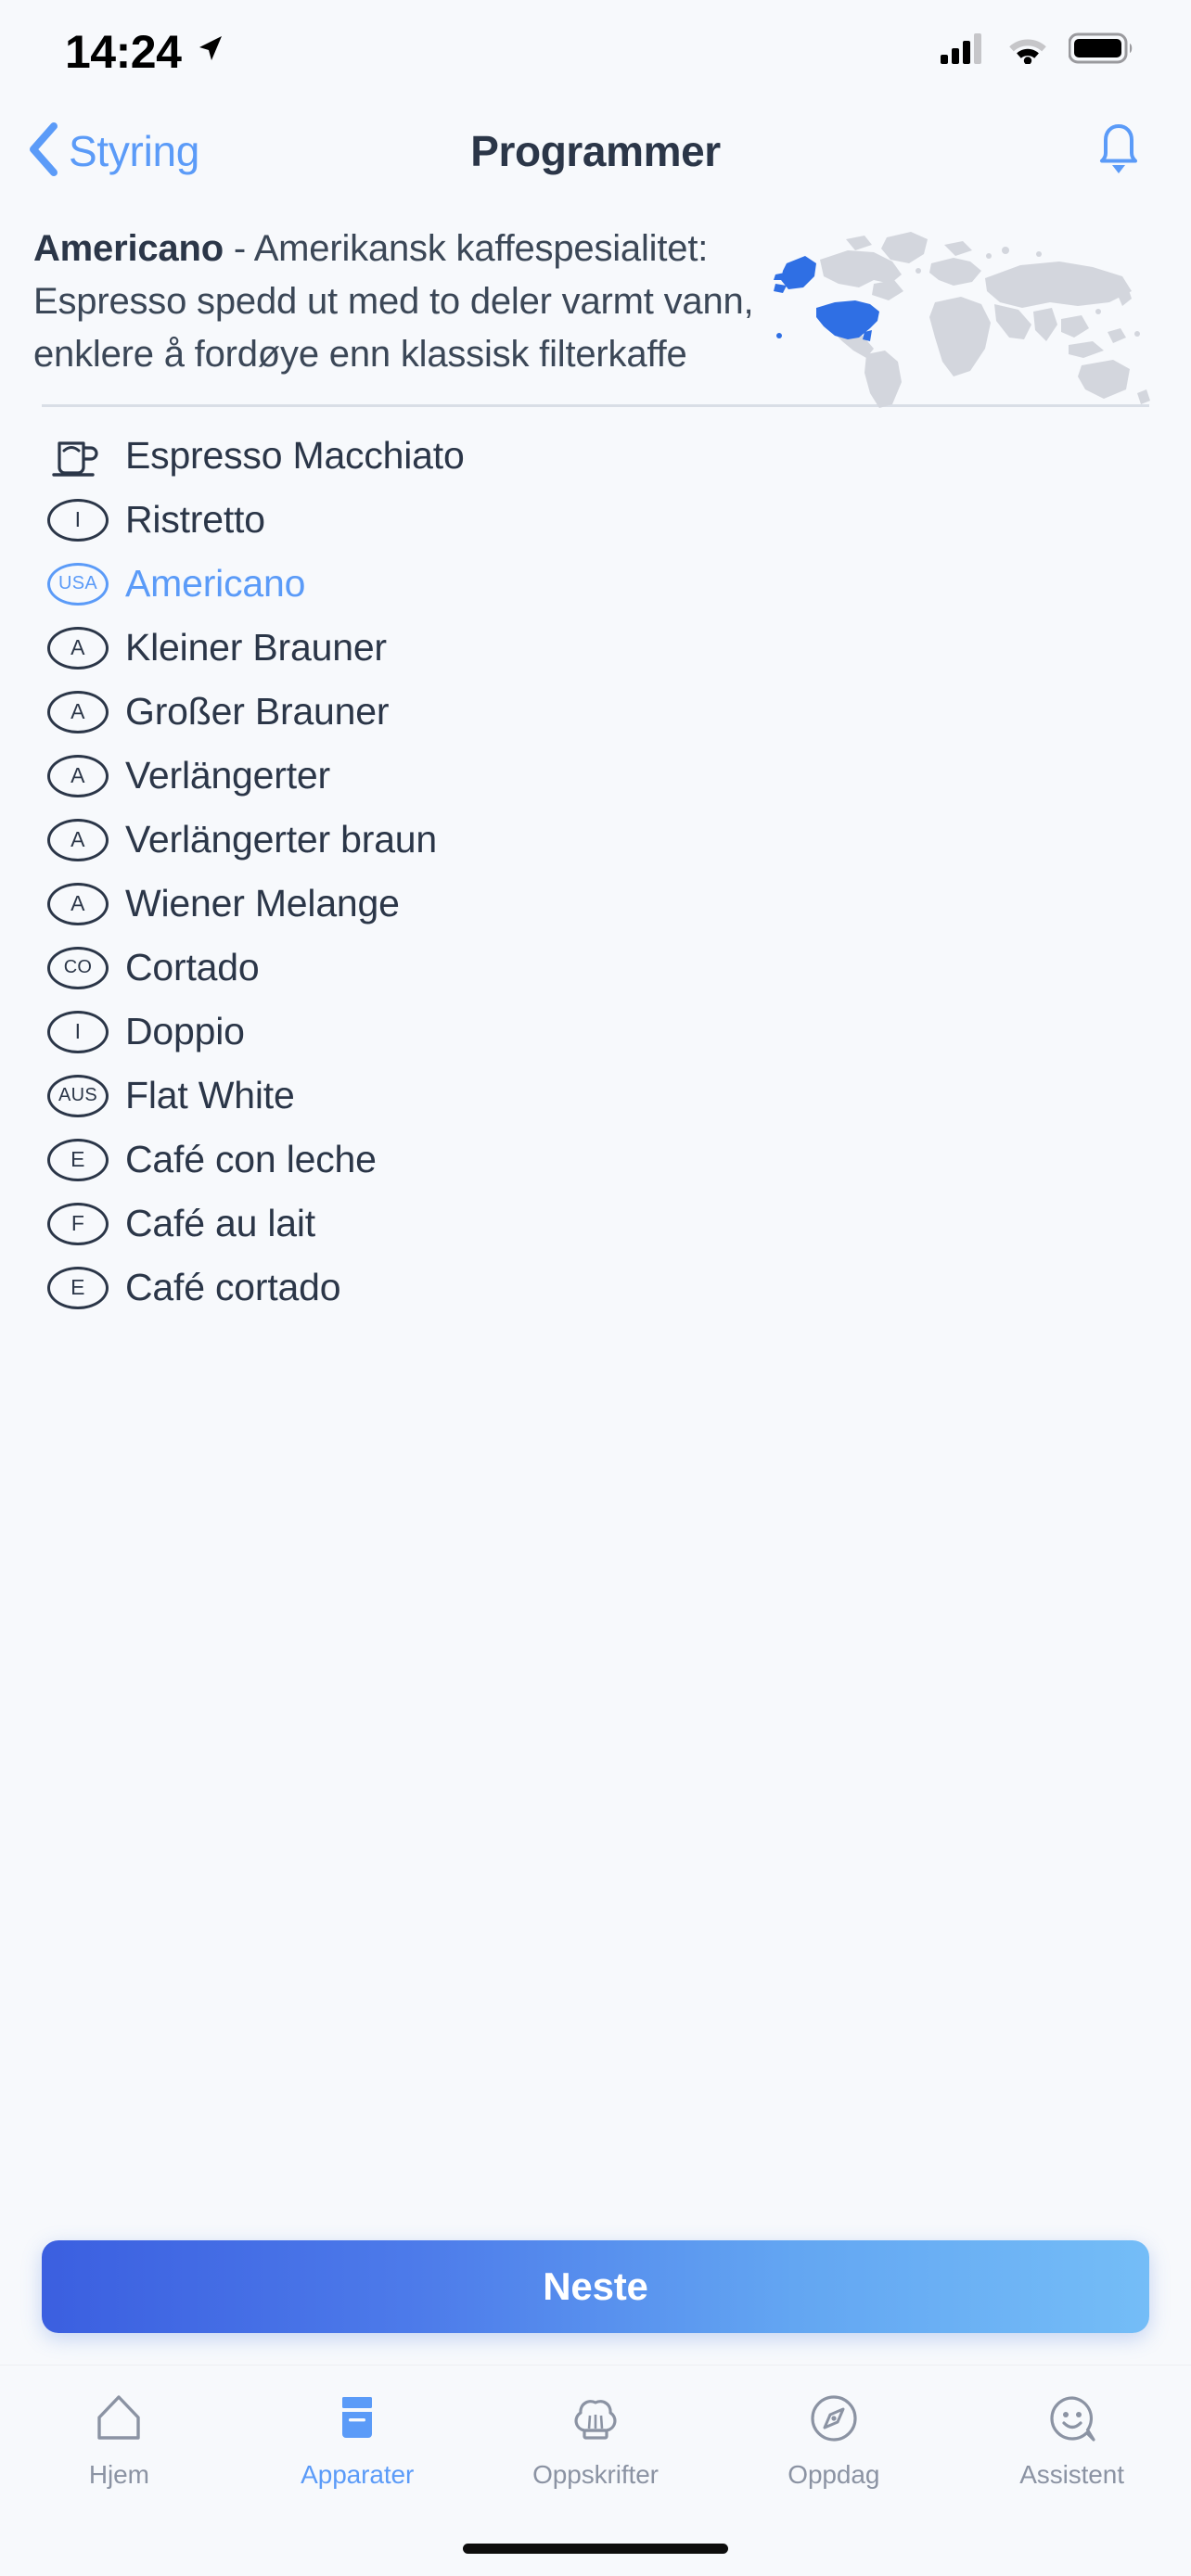 This screenshot has width=1191, height=2576. Describe the element at coordinates (118, 2419) in the screenshot. I see `home-icon` at that location.